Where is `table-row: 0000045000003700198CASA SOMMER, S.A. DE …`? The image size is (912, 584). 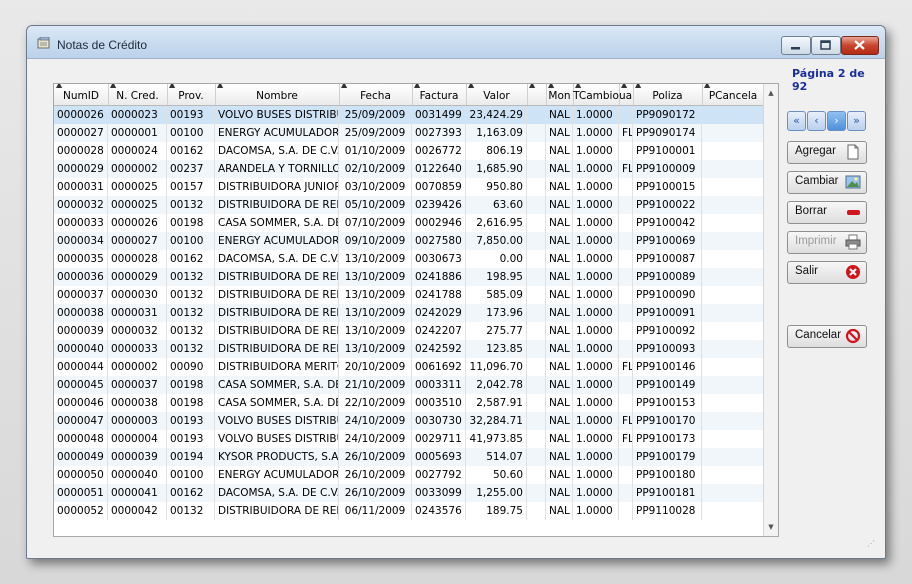 table-row: 0000045000003700198CASA SOMMER, S.A. DE … is located at coordinates (409, 385).